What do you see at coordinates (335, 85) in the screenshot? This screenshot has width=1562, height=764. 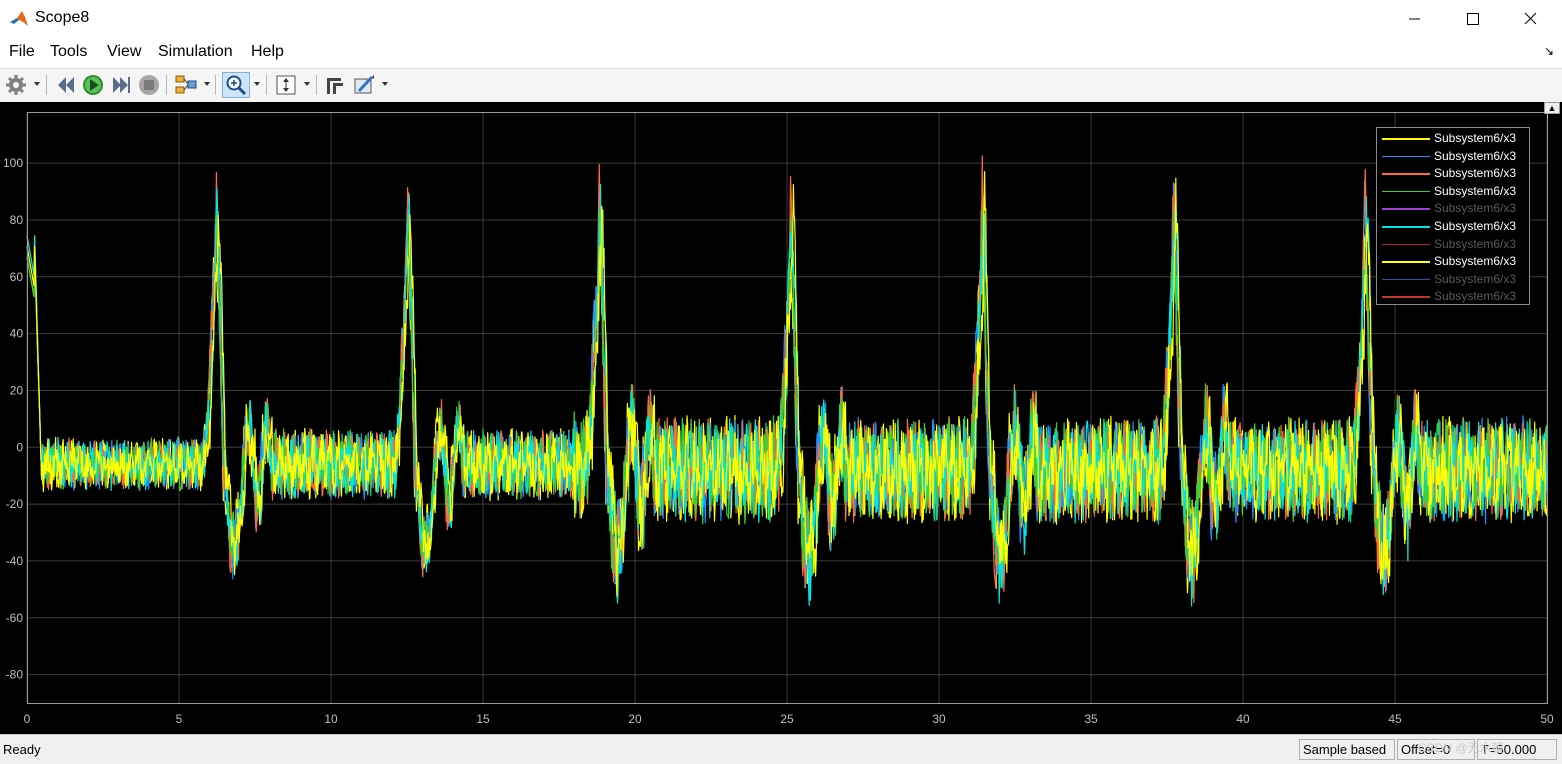 I see `cursor-icon` at bounding box center [335, 85].